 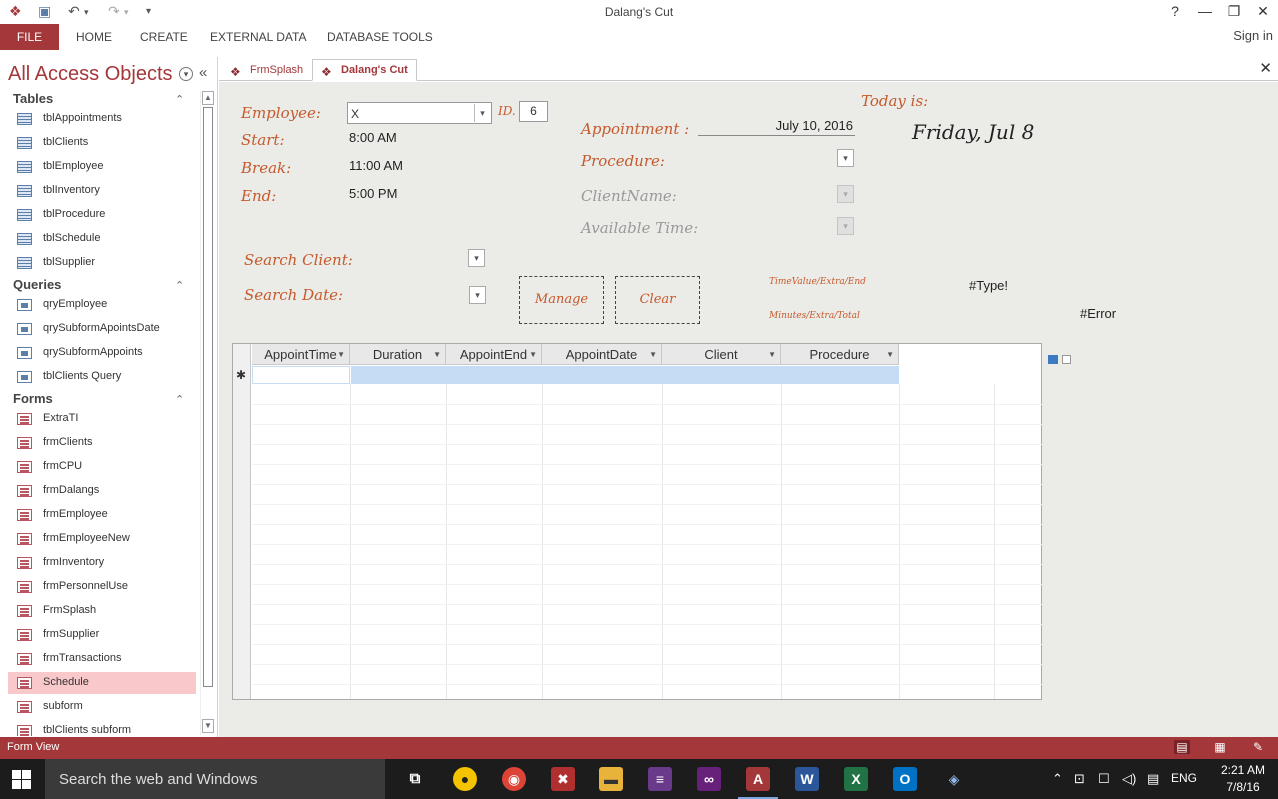 What do you see at coordinates (266, 70) in the screenshot?
I see `doc-tab-frmsplash: ❖ FrmSplash` at bounding box center [266, 70].